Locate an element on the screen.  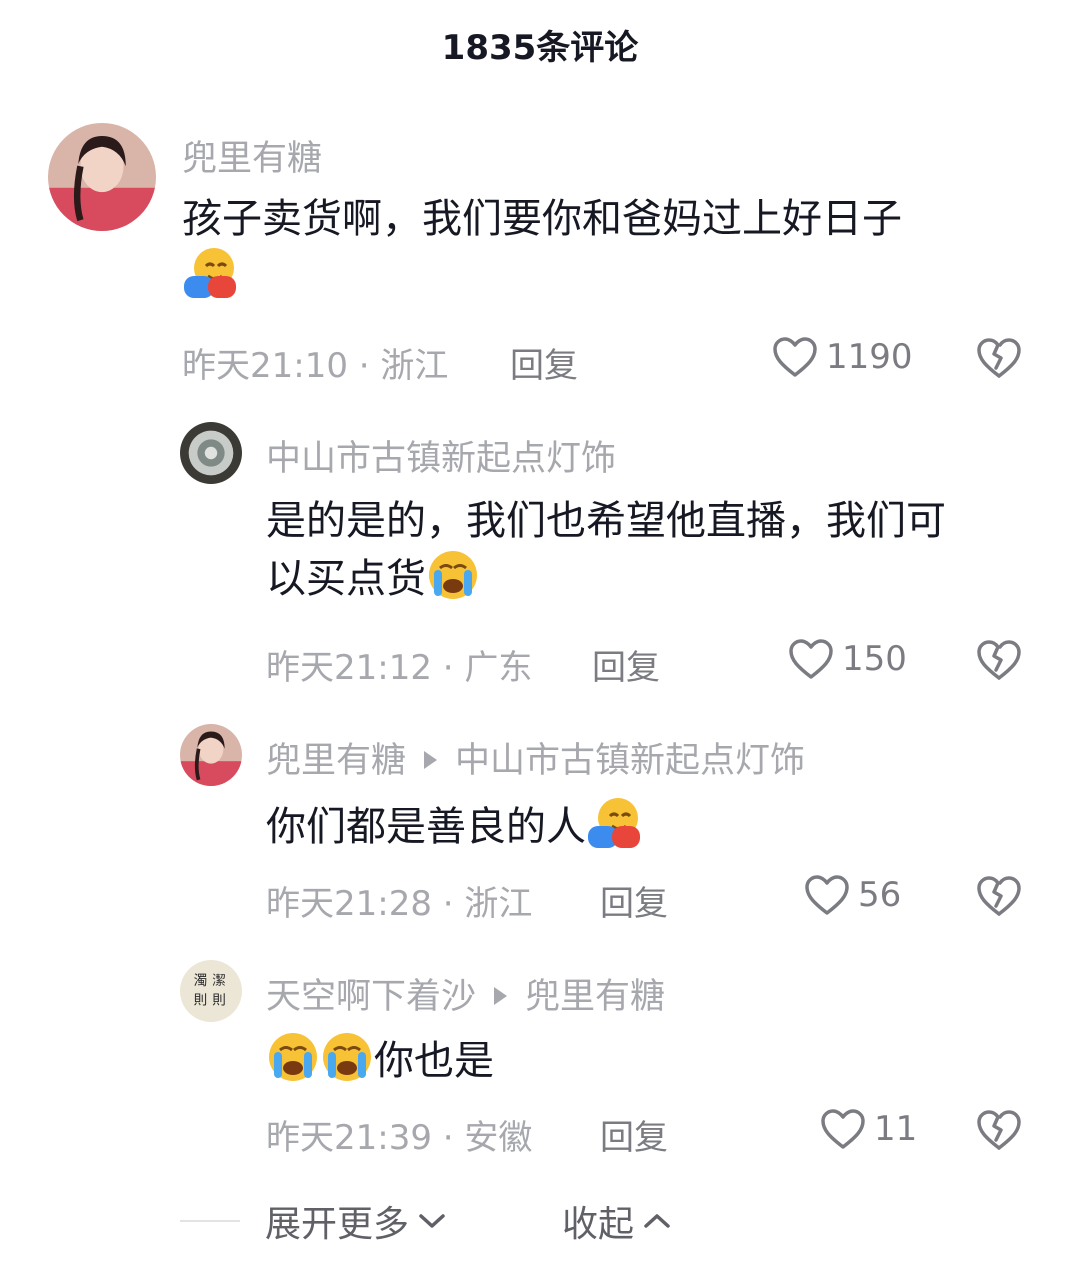
reply-target: 中山市古镇新起点灯饰 is located at coordinates (630, 761).